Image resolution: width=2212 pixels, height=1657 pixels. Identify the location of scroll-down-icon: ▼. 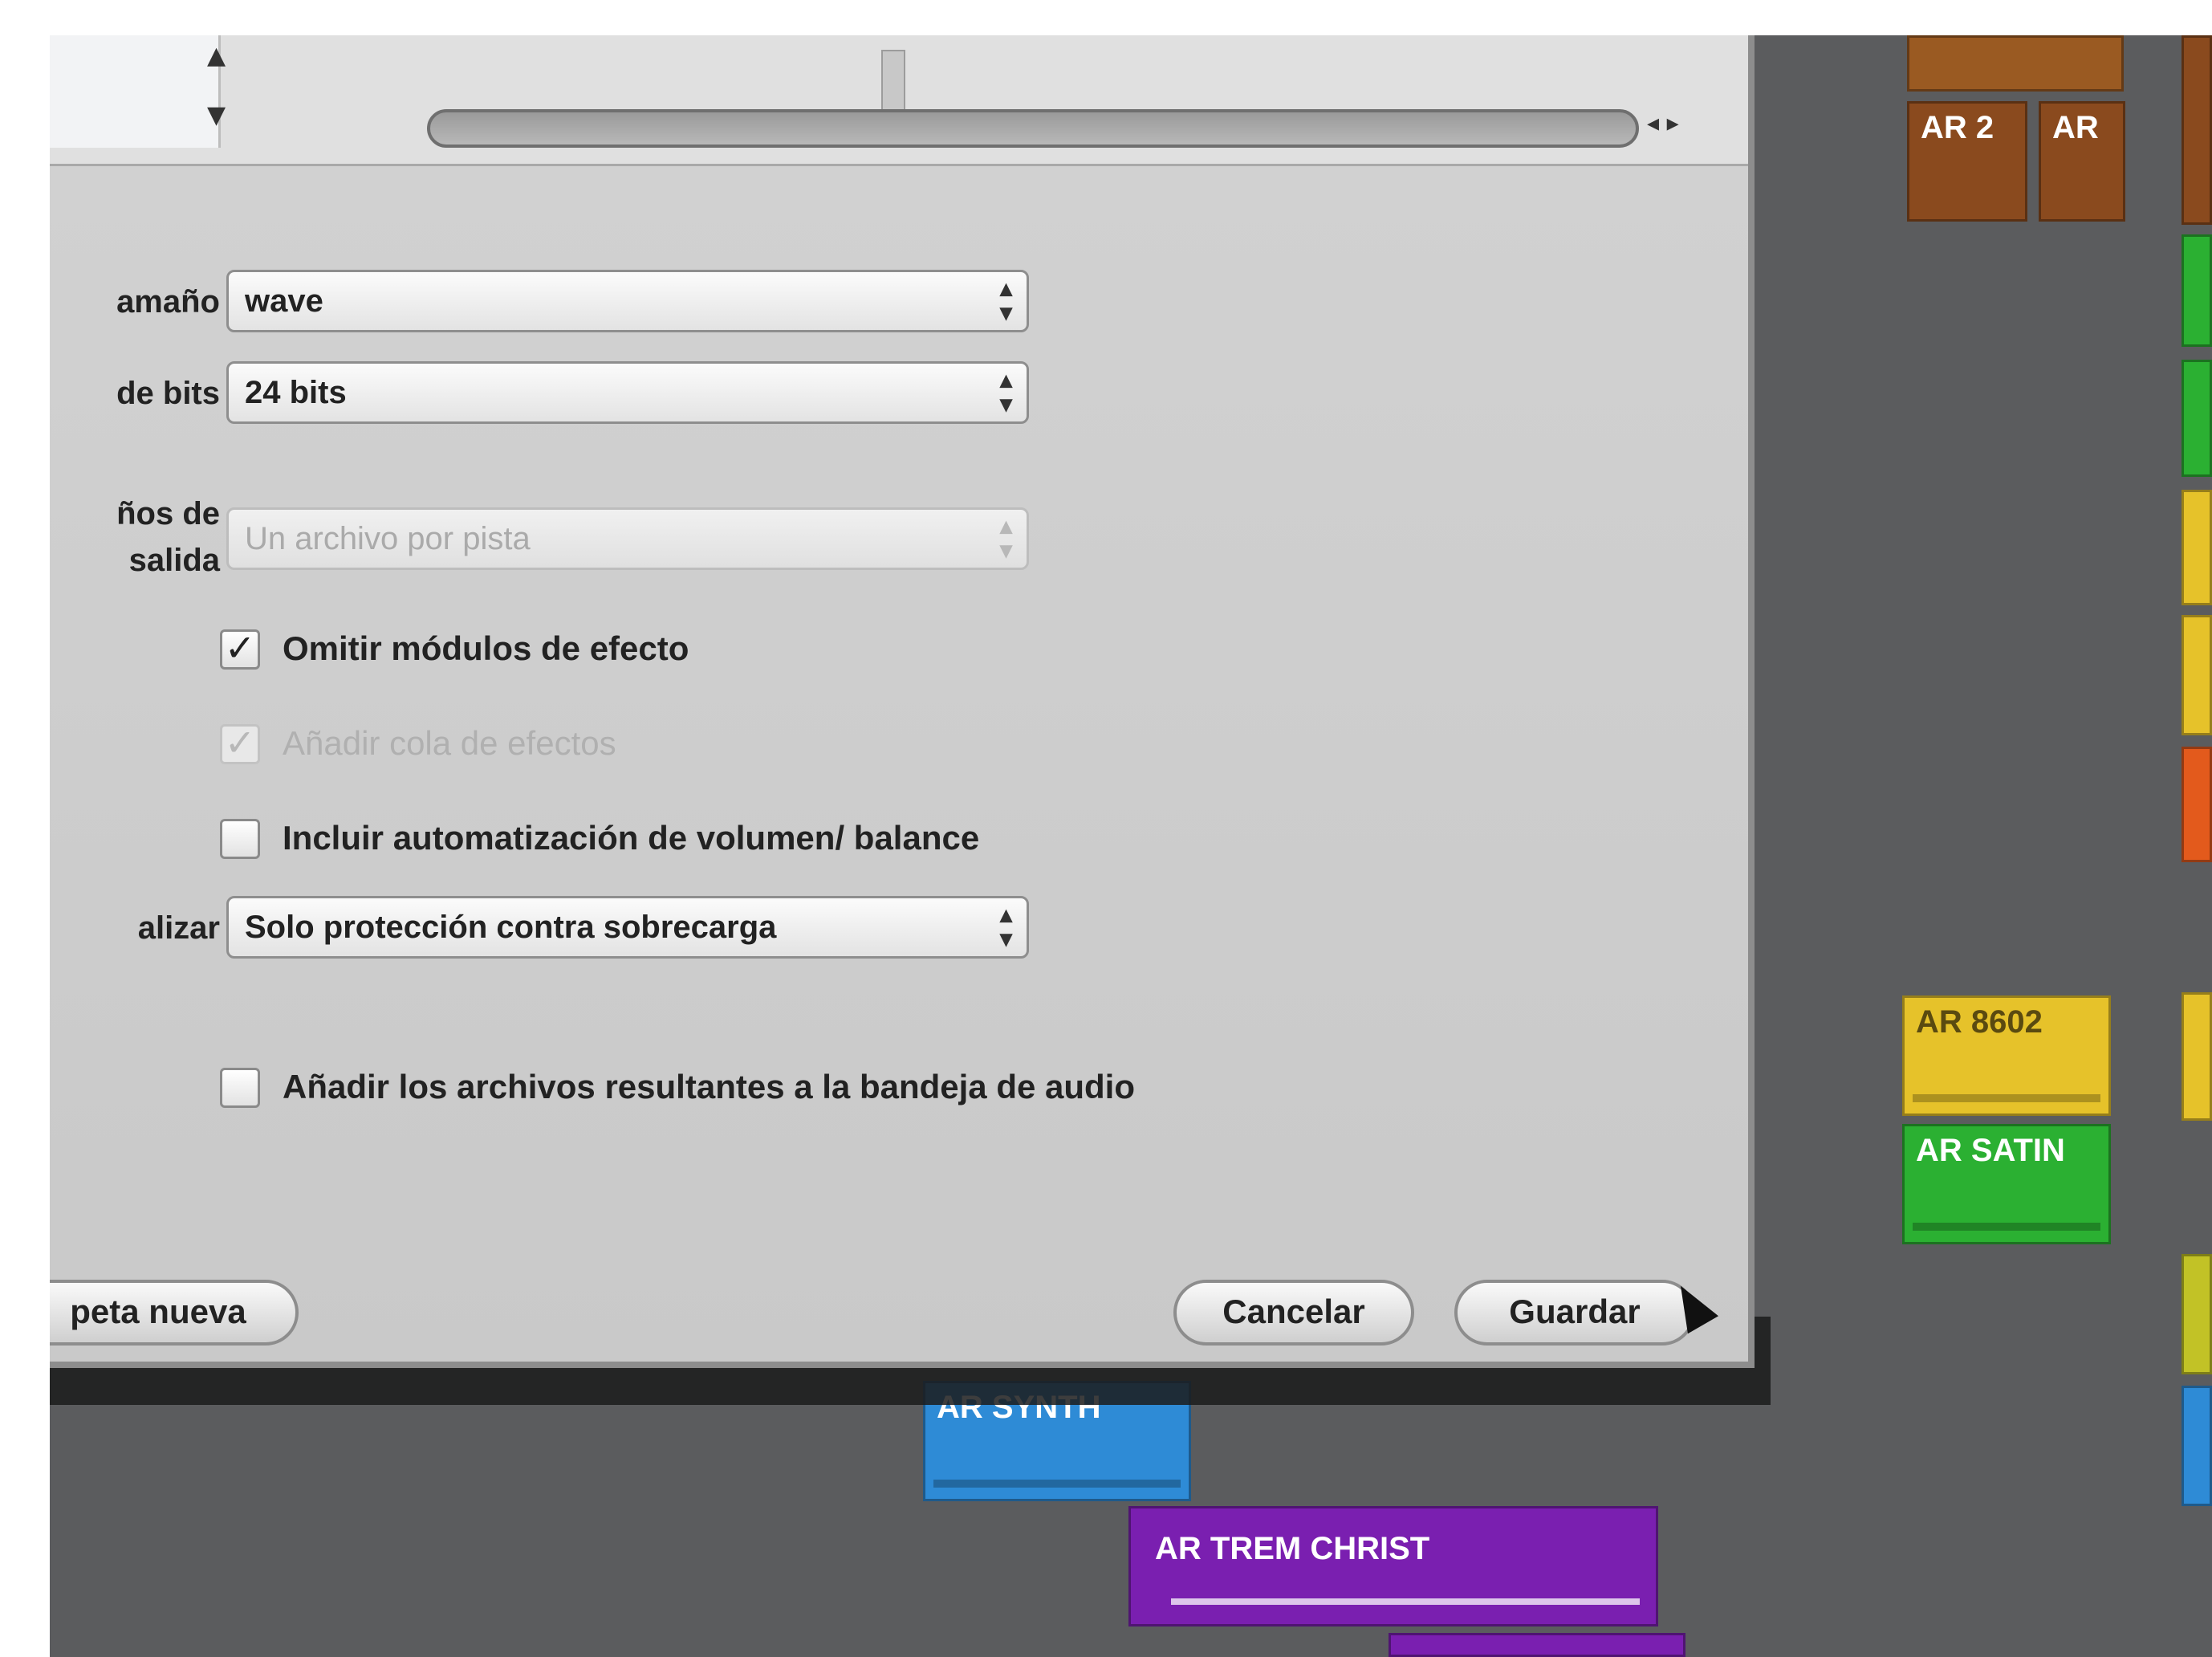
(217, 115).